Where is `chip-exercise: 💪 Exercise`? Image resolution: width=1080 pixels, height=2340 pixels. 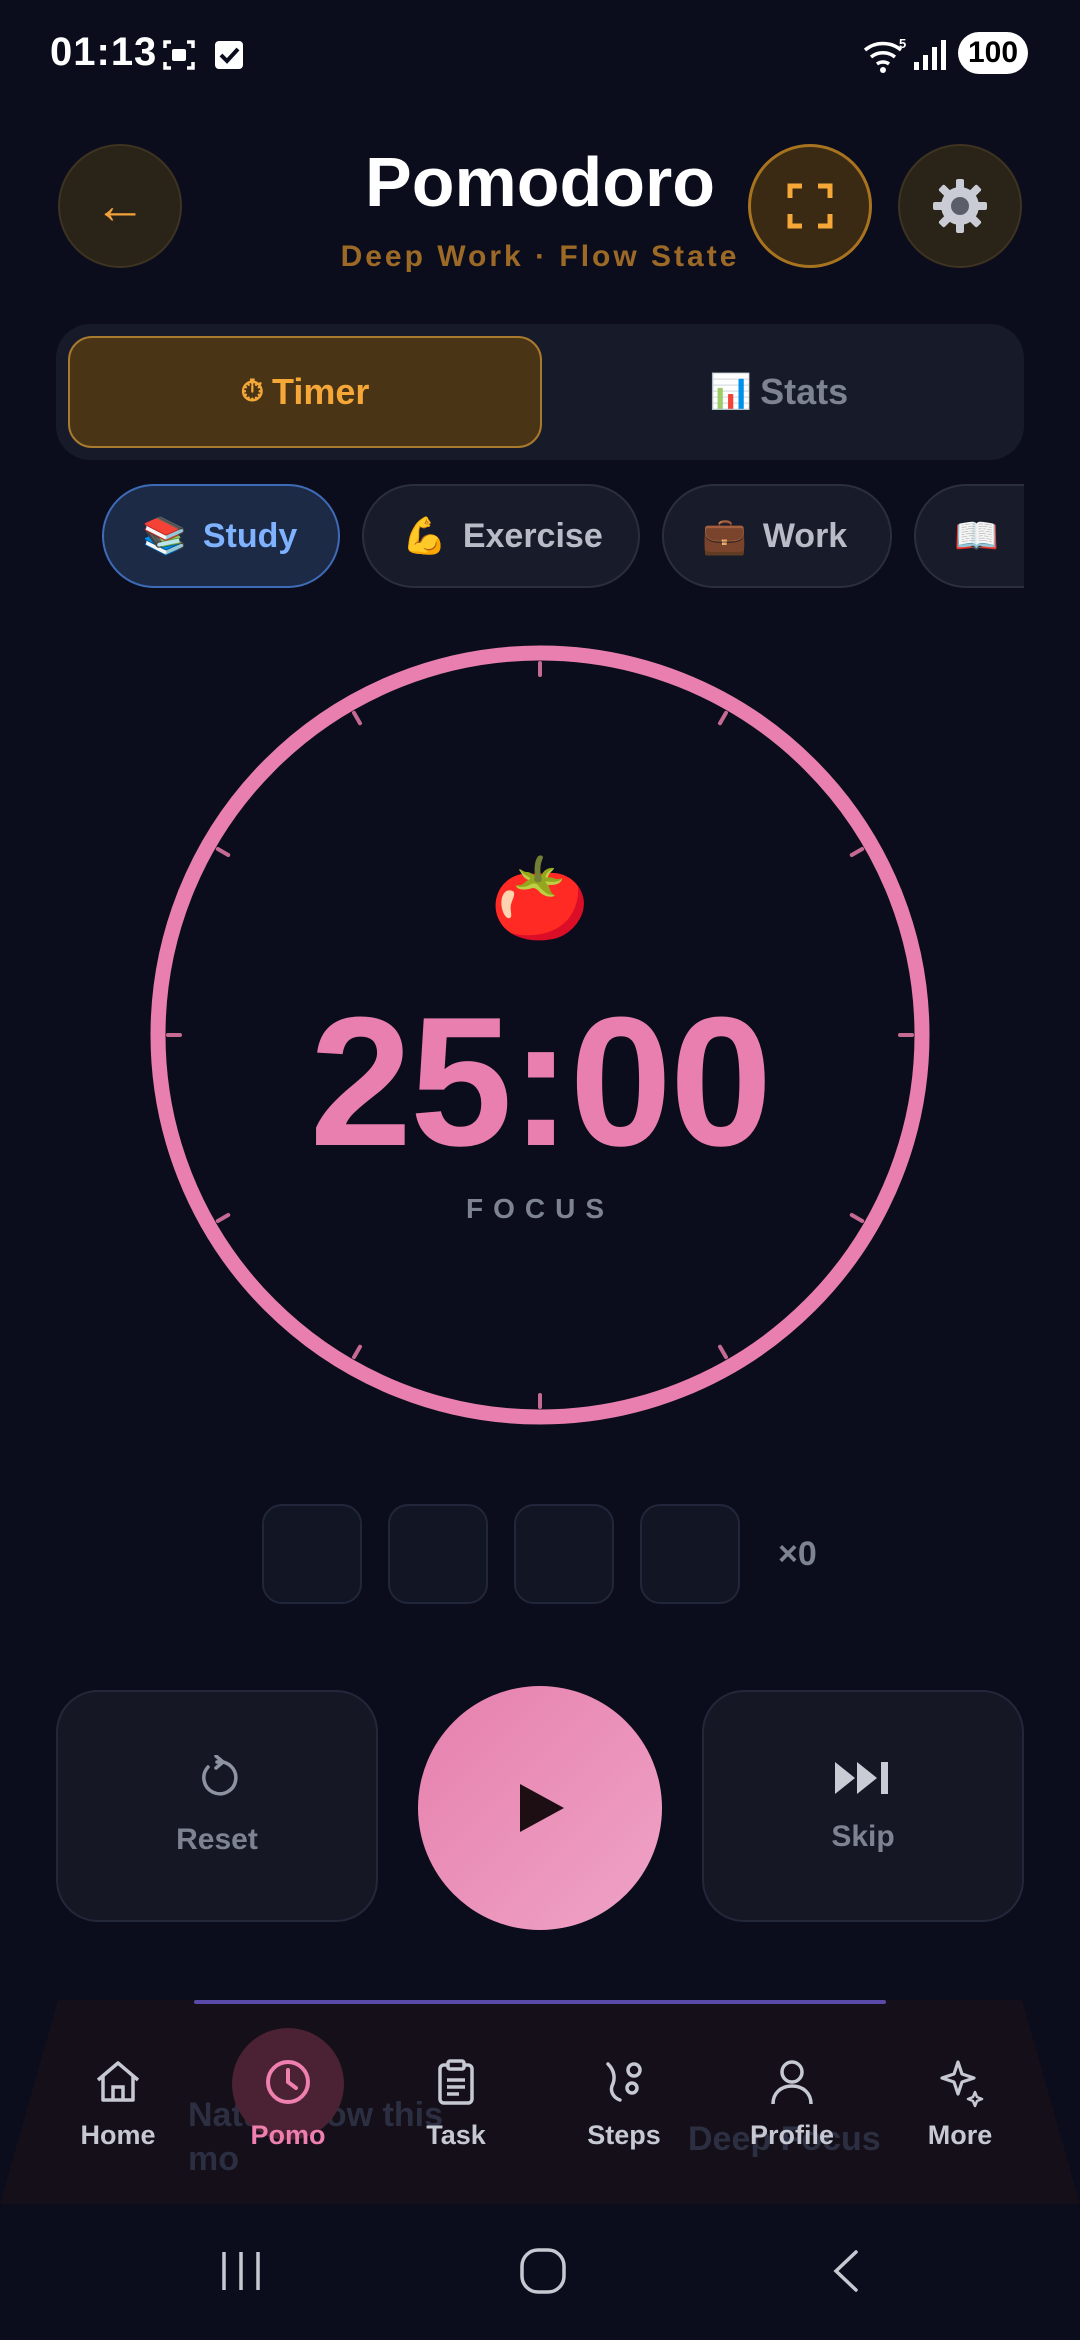 chip-exercise: 💪 Exercise is located at coordinates (501, 536).